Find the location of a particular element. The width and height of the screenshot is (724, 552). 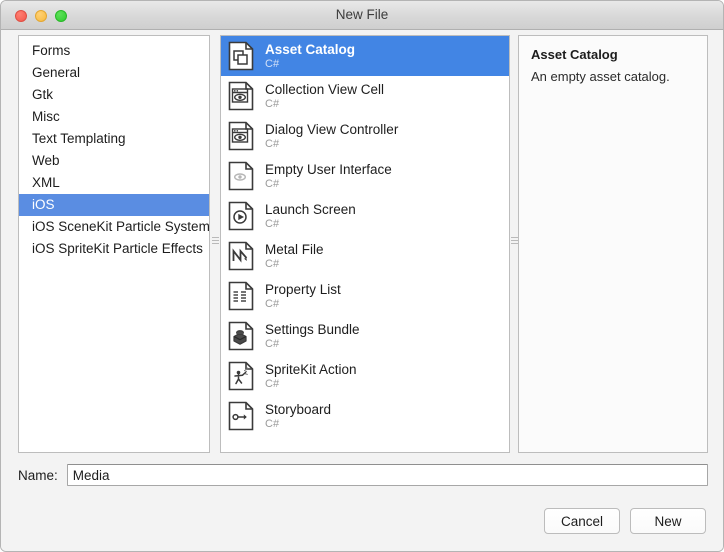

splitter-handle-right is located at coordinates (514, 240).